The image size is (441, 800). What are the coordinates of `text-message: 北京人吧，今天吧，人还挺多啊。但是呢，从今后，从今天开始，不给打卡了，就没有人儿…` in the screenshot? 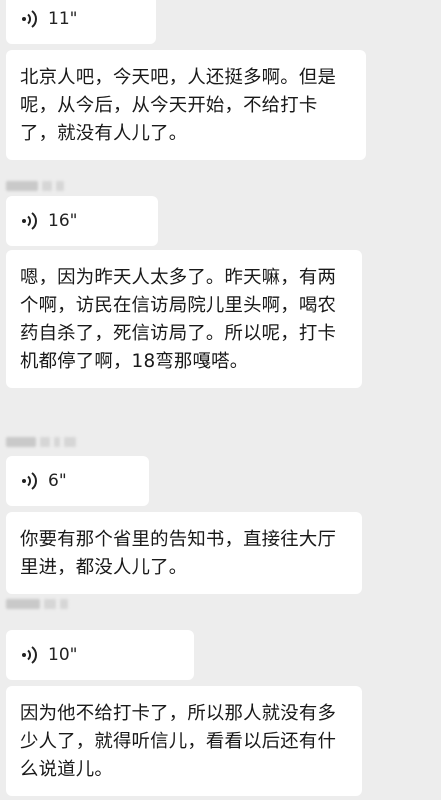 It's located at (186, 105).